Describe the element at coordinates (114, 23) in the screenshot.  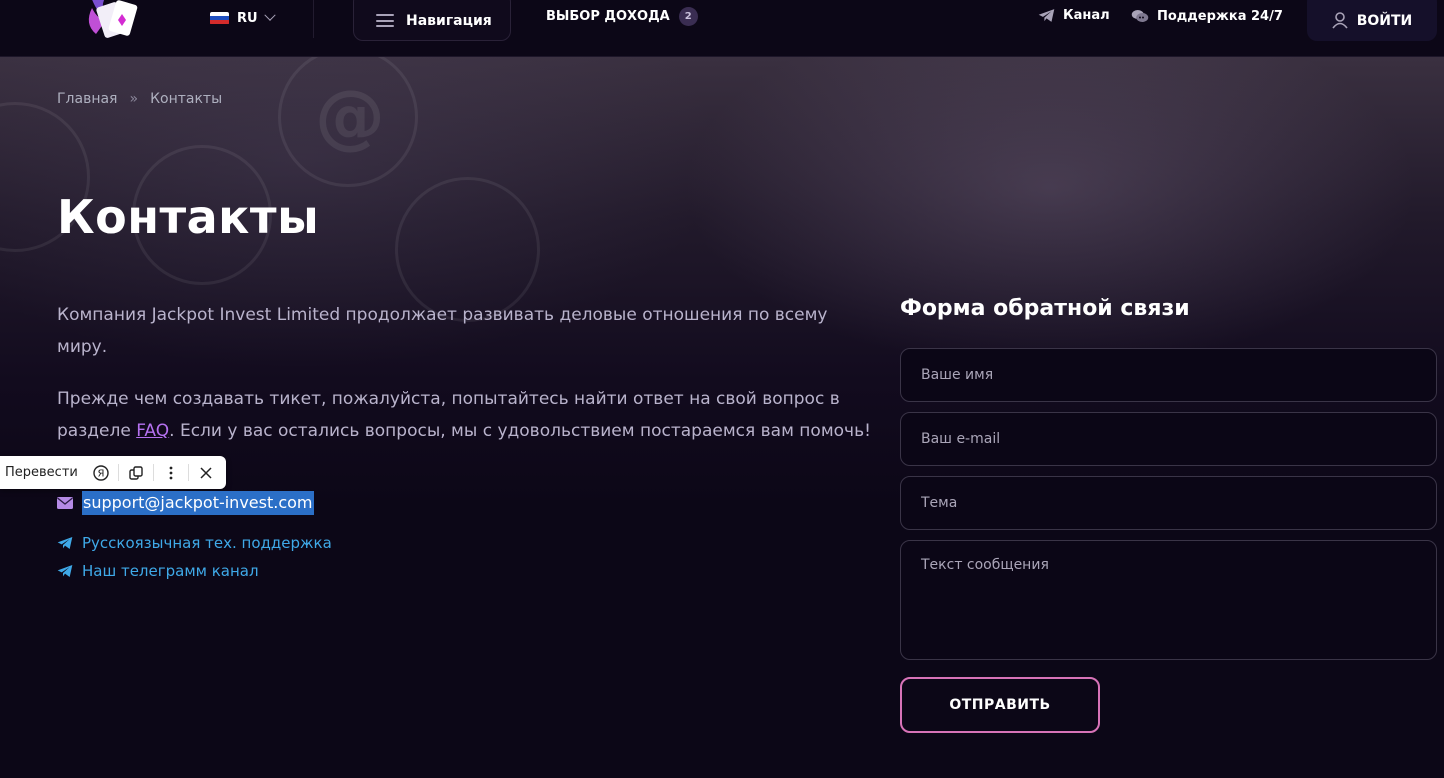
I see `playing-cards-logo` at that location.